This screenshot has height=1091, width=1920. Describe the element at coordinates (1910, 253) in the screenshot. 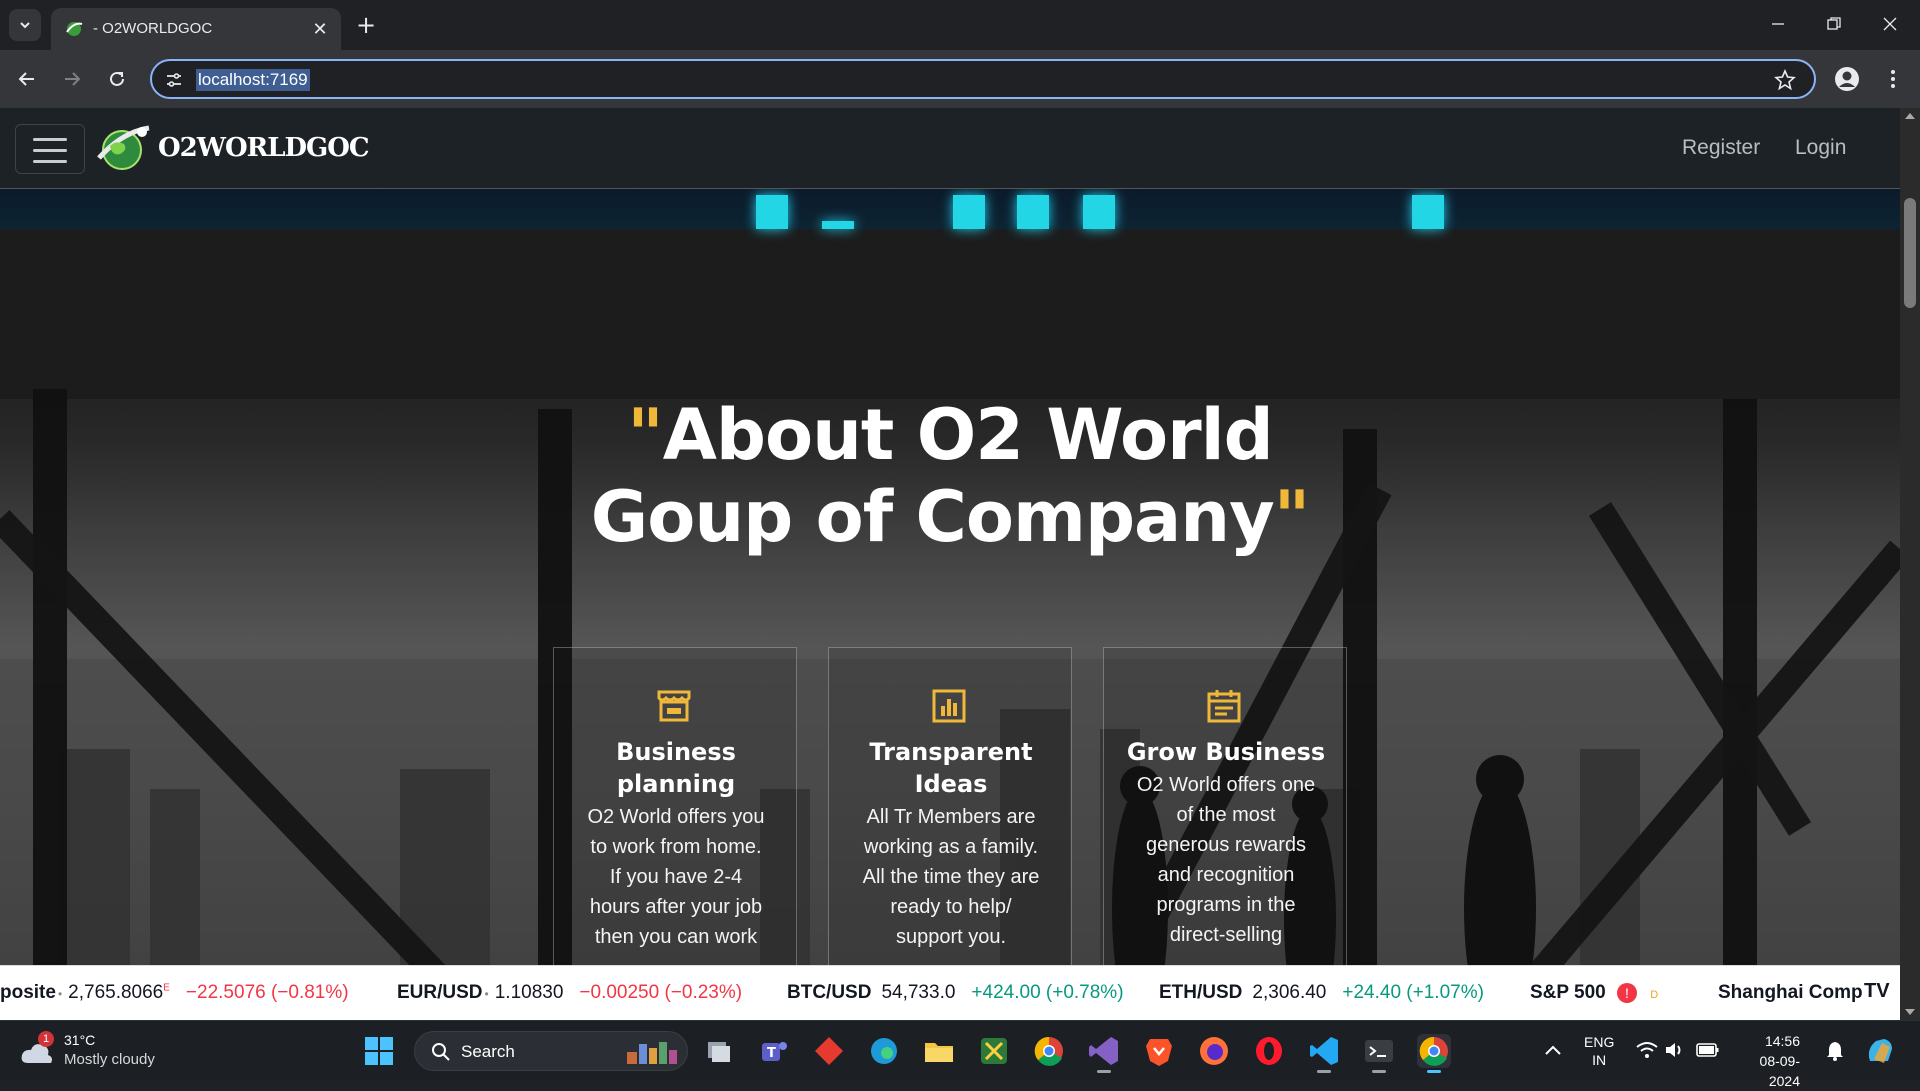

I see `scrollbar-thumb` at that location.